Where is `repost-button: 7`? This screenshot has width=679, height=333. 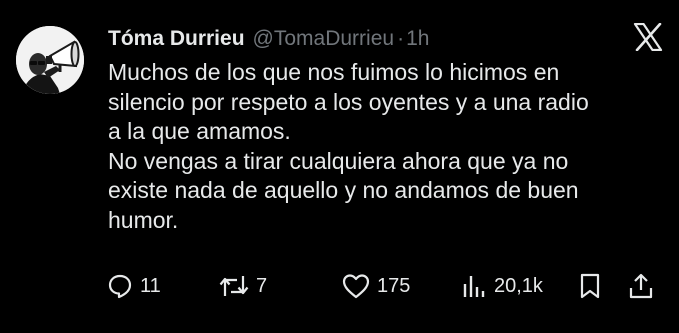 repost-button: 7 is located at coordinates (242, 286).